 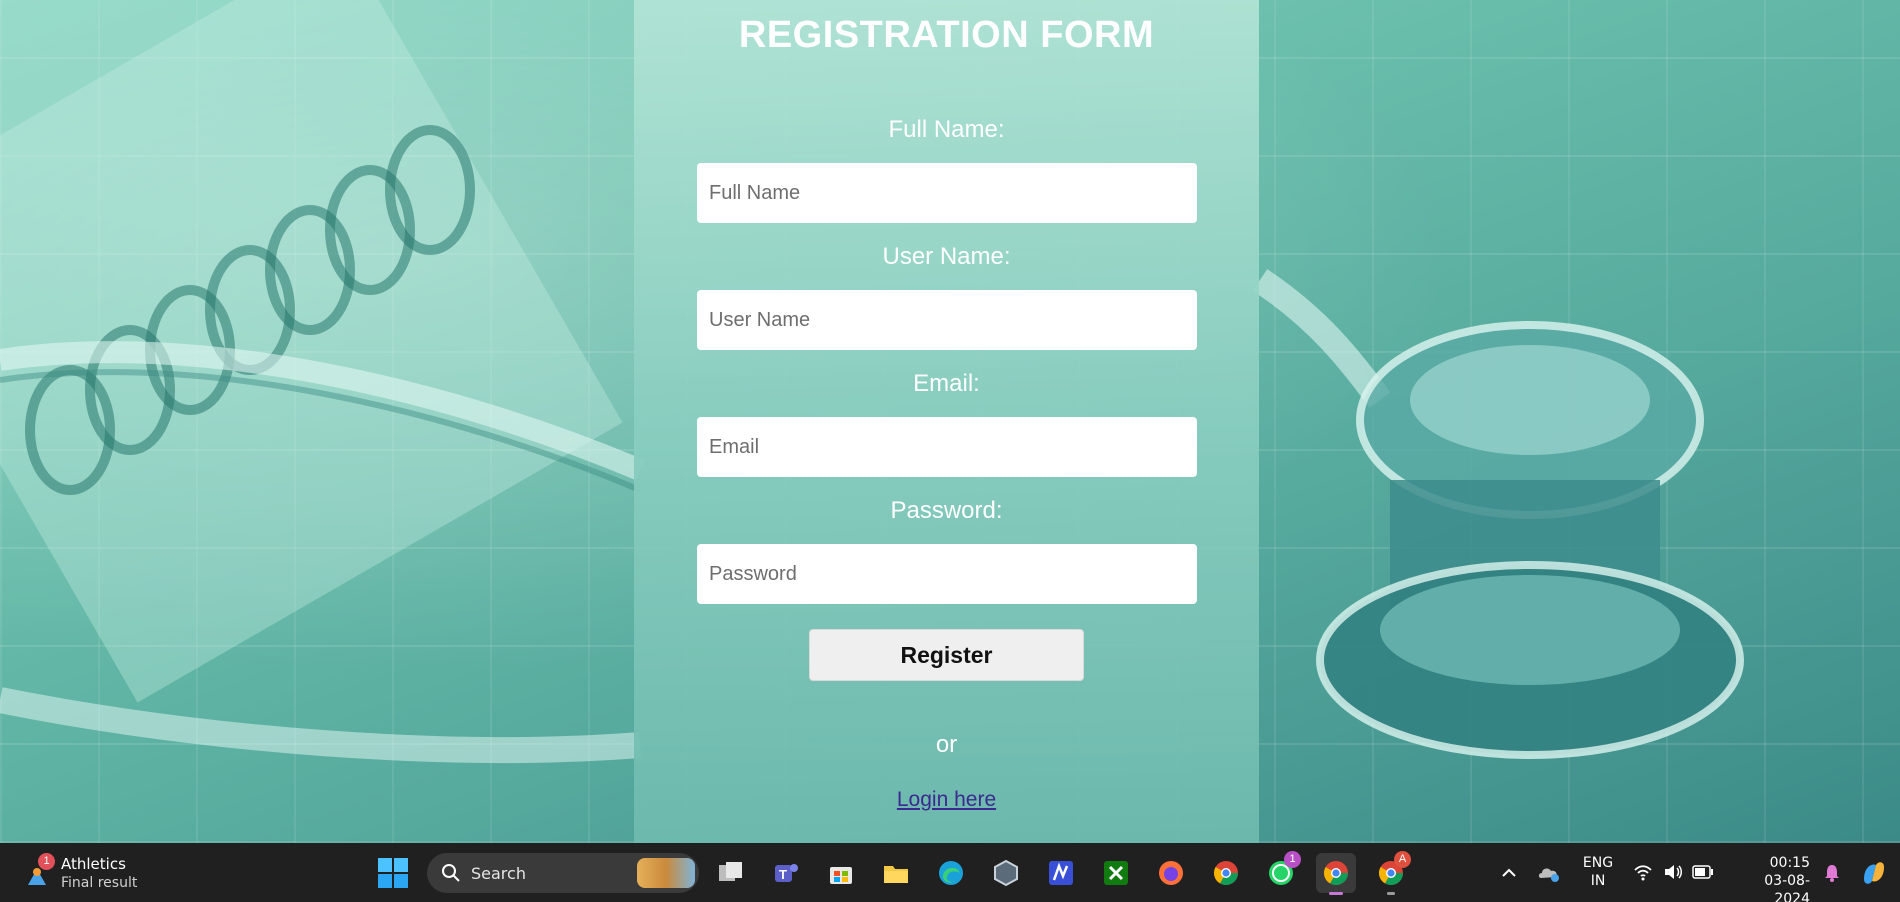 What do you see at coordinates (947, 447) in the screenshot?
I see `email-input` at bounding box center [947, 447].